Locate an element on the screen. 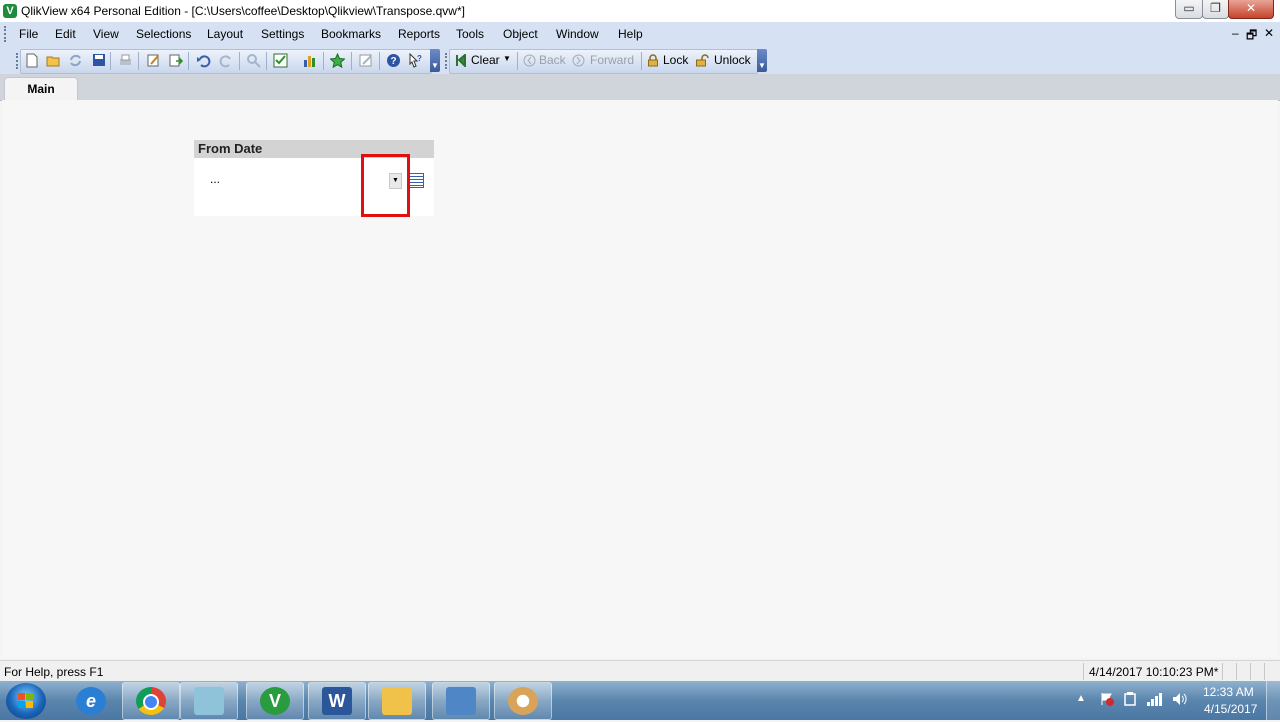 Image resolution: width=1280 pixels, height=722 pixels. chart-icon is located at coordinates (309, 60).